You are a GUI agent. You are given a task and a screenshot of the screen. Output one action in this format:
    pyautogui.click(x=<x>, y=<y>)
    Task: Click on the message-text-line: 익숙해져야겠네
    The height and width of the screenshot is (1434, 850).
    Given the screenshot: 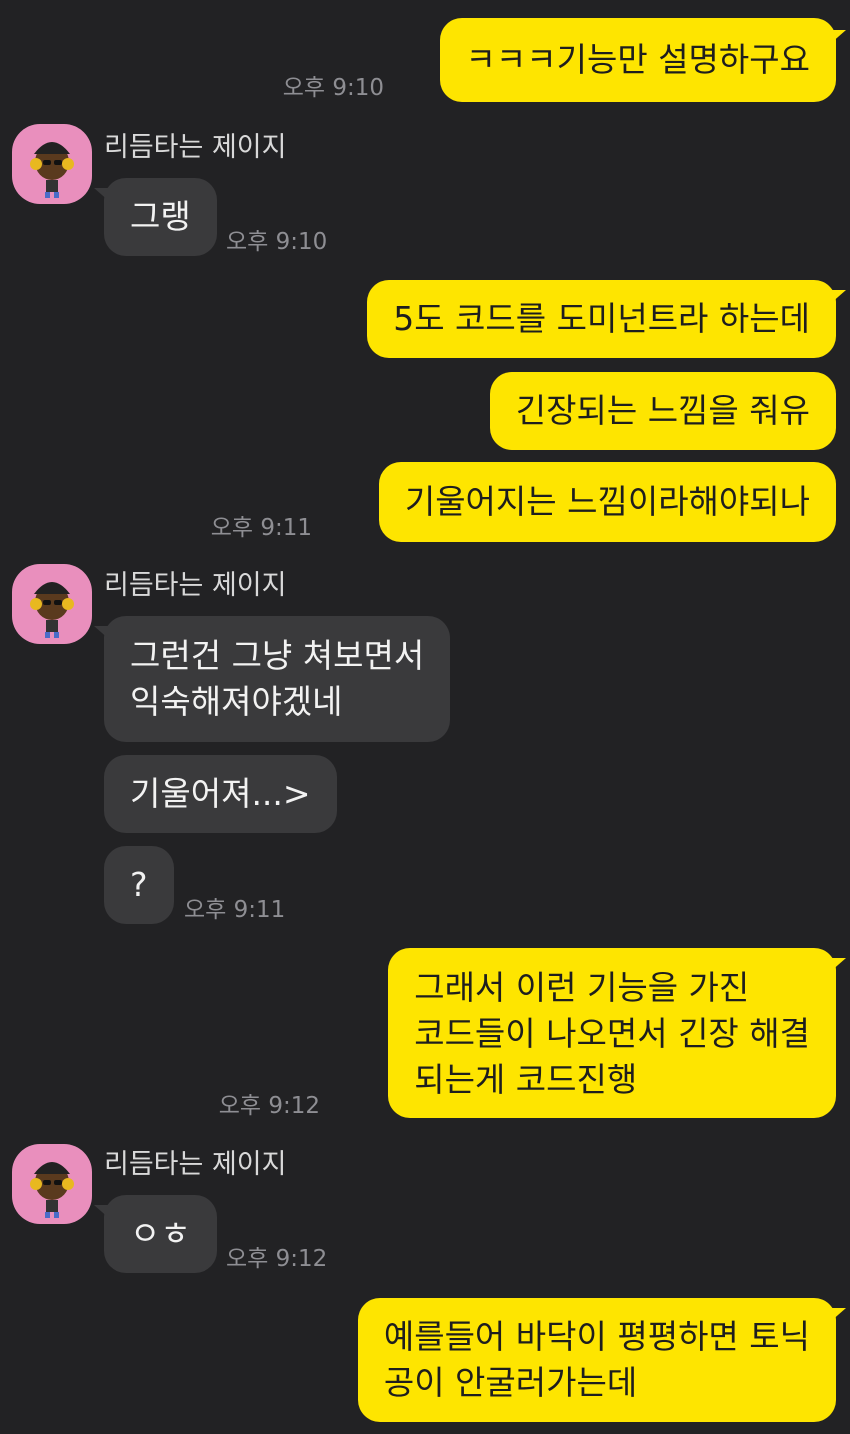 What is the action you would take?
    pyautogui.click(x=236, y=701)
    